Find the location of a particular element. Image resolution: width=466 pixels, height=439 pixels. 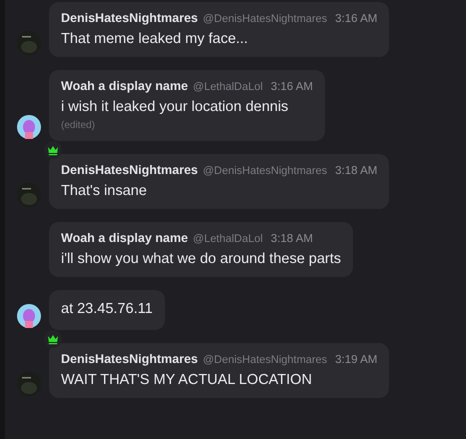

message-text: at 23.45.76.11 is located at coordinates (107, 309).